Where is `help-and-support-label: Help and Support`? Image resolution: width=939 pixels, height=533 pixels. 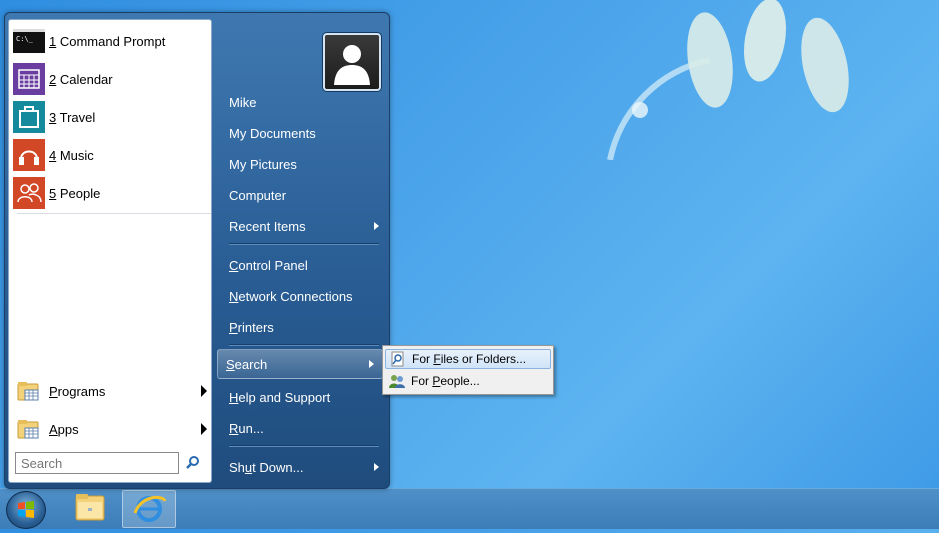
help-and-support-label: Help and Support is located at coordinates (280, 397).